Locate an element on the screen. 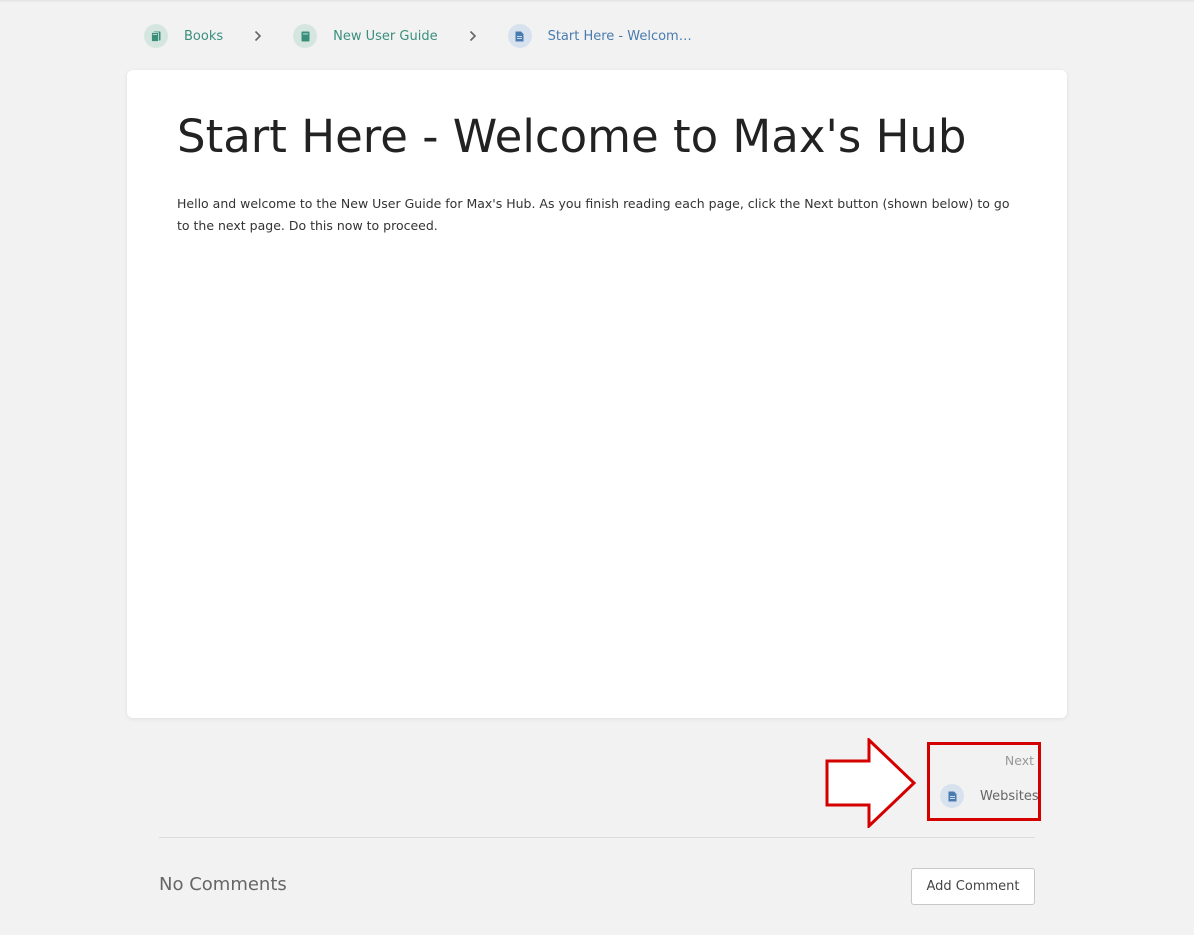  breadcrumb-label-new-user-guide: New User Guide is located at coordinates (385, 36).